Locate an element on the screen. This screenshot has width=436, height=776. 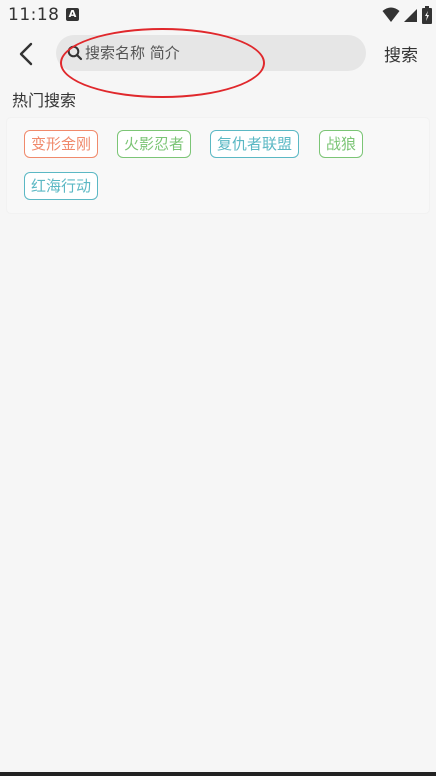
hot-tag-operation-red-sea: 红海行动 is located at coordinates (61, 186).